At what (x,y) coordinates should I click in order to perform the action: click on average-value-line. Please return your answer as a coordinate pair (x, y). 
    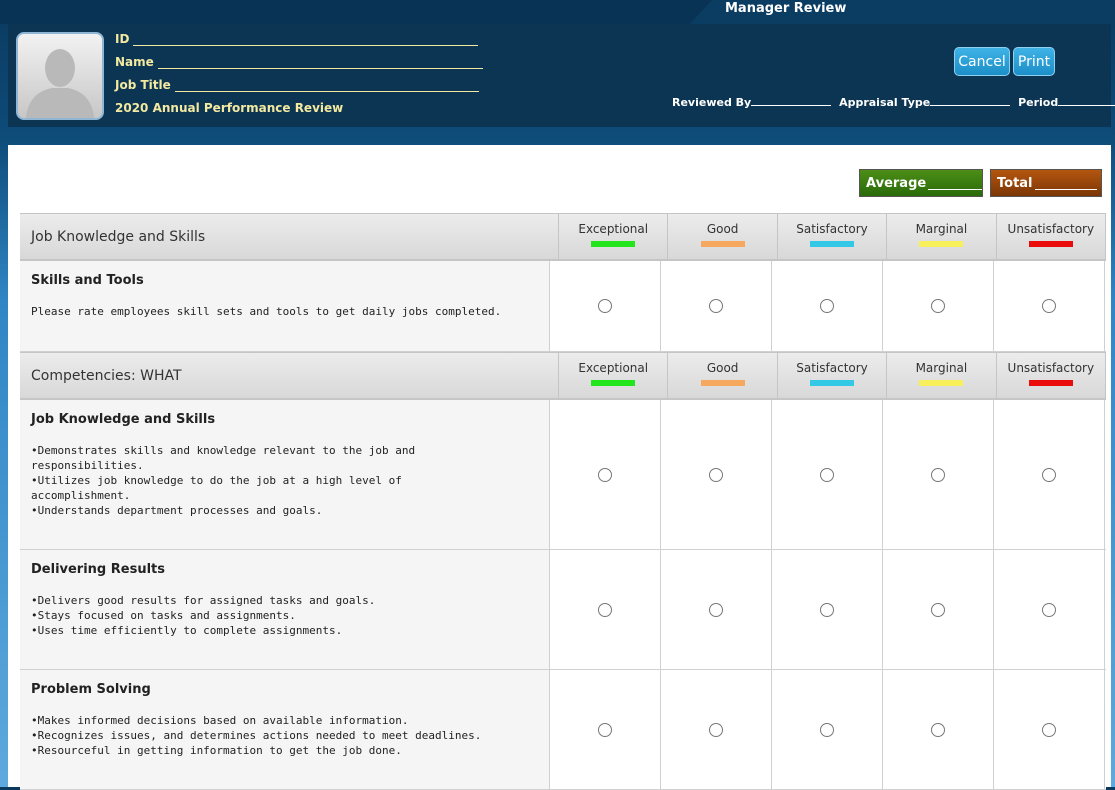
    Looking at the image, I should click on (955, 183).